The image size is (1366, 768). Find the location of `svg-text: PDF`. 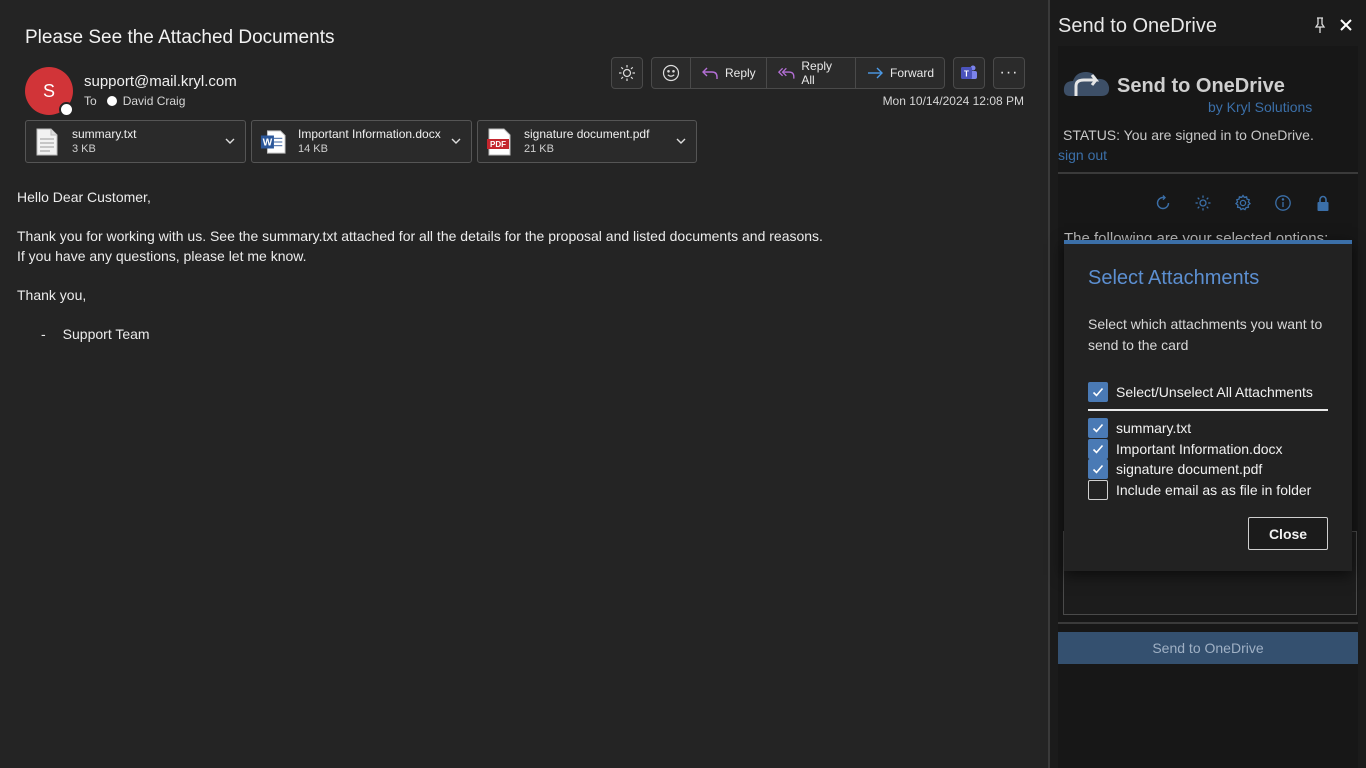

svg-text: PDF is located at coordinates (498, 144).